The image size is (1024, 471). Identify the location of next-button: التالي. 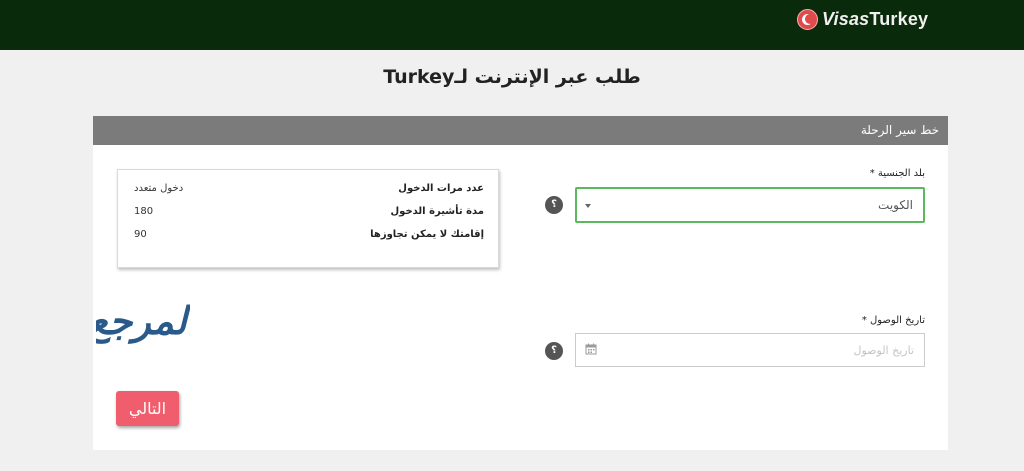
(147, 408).